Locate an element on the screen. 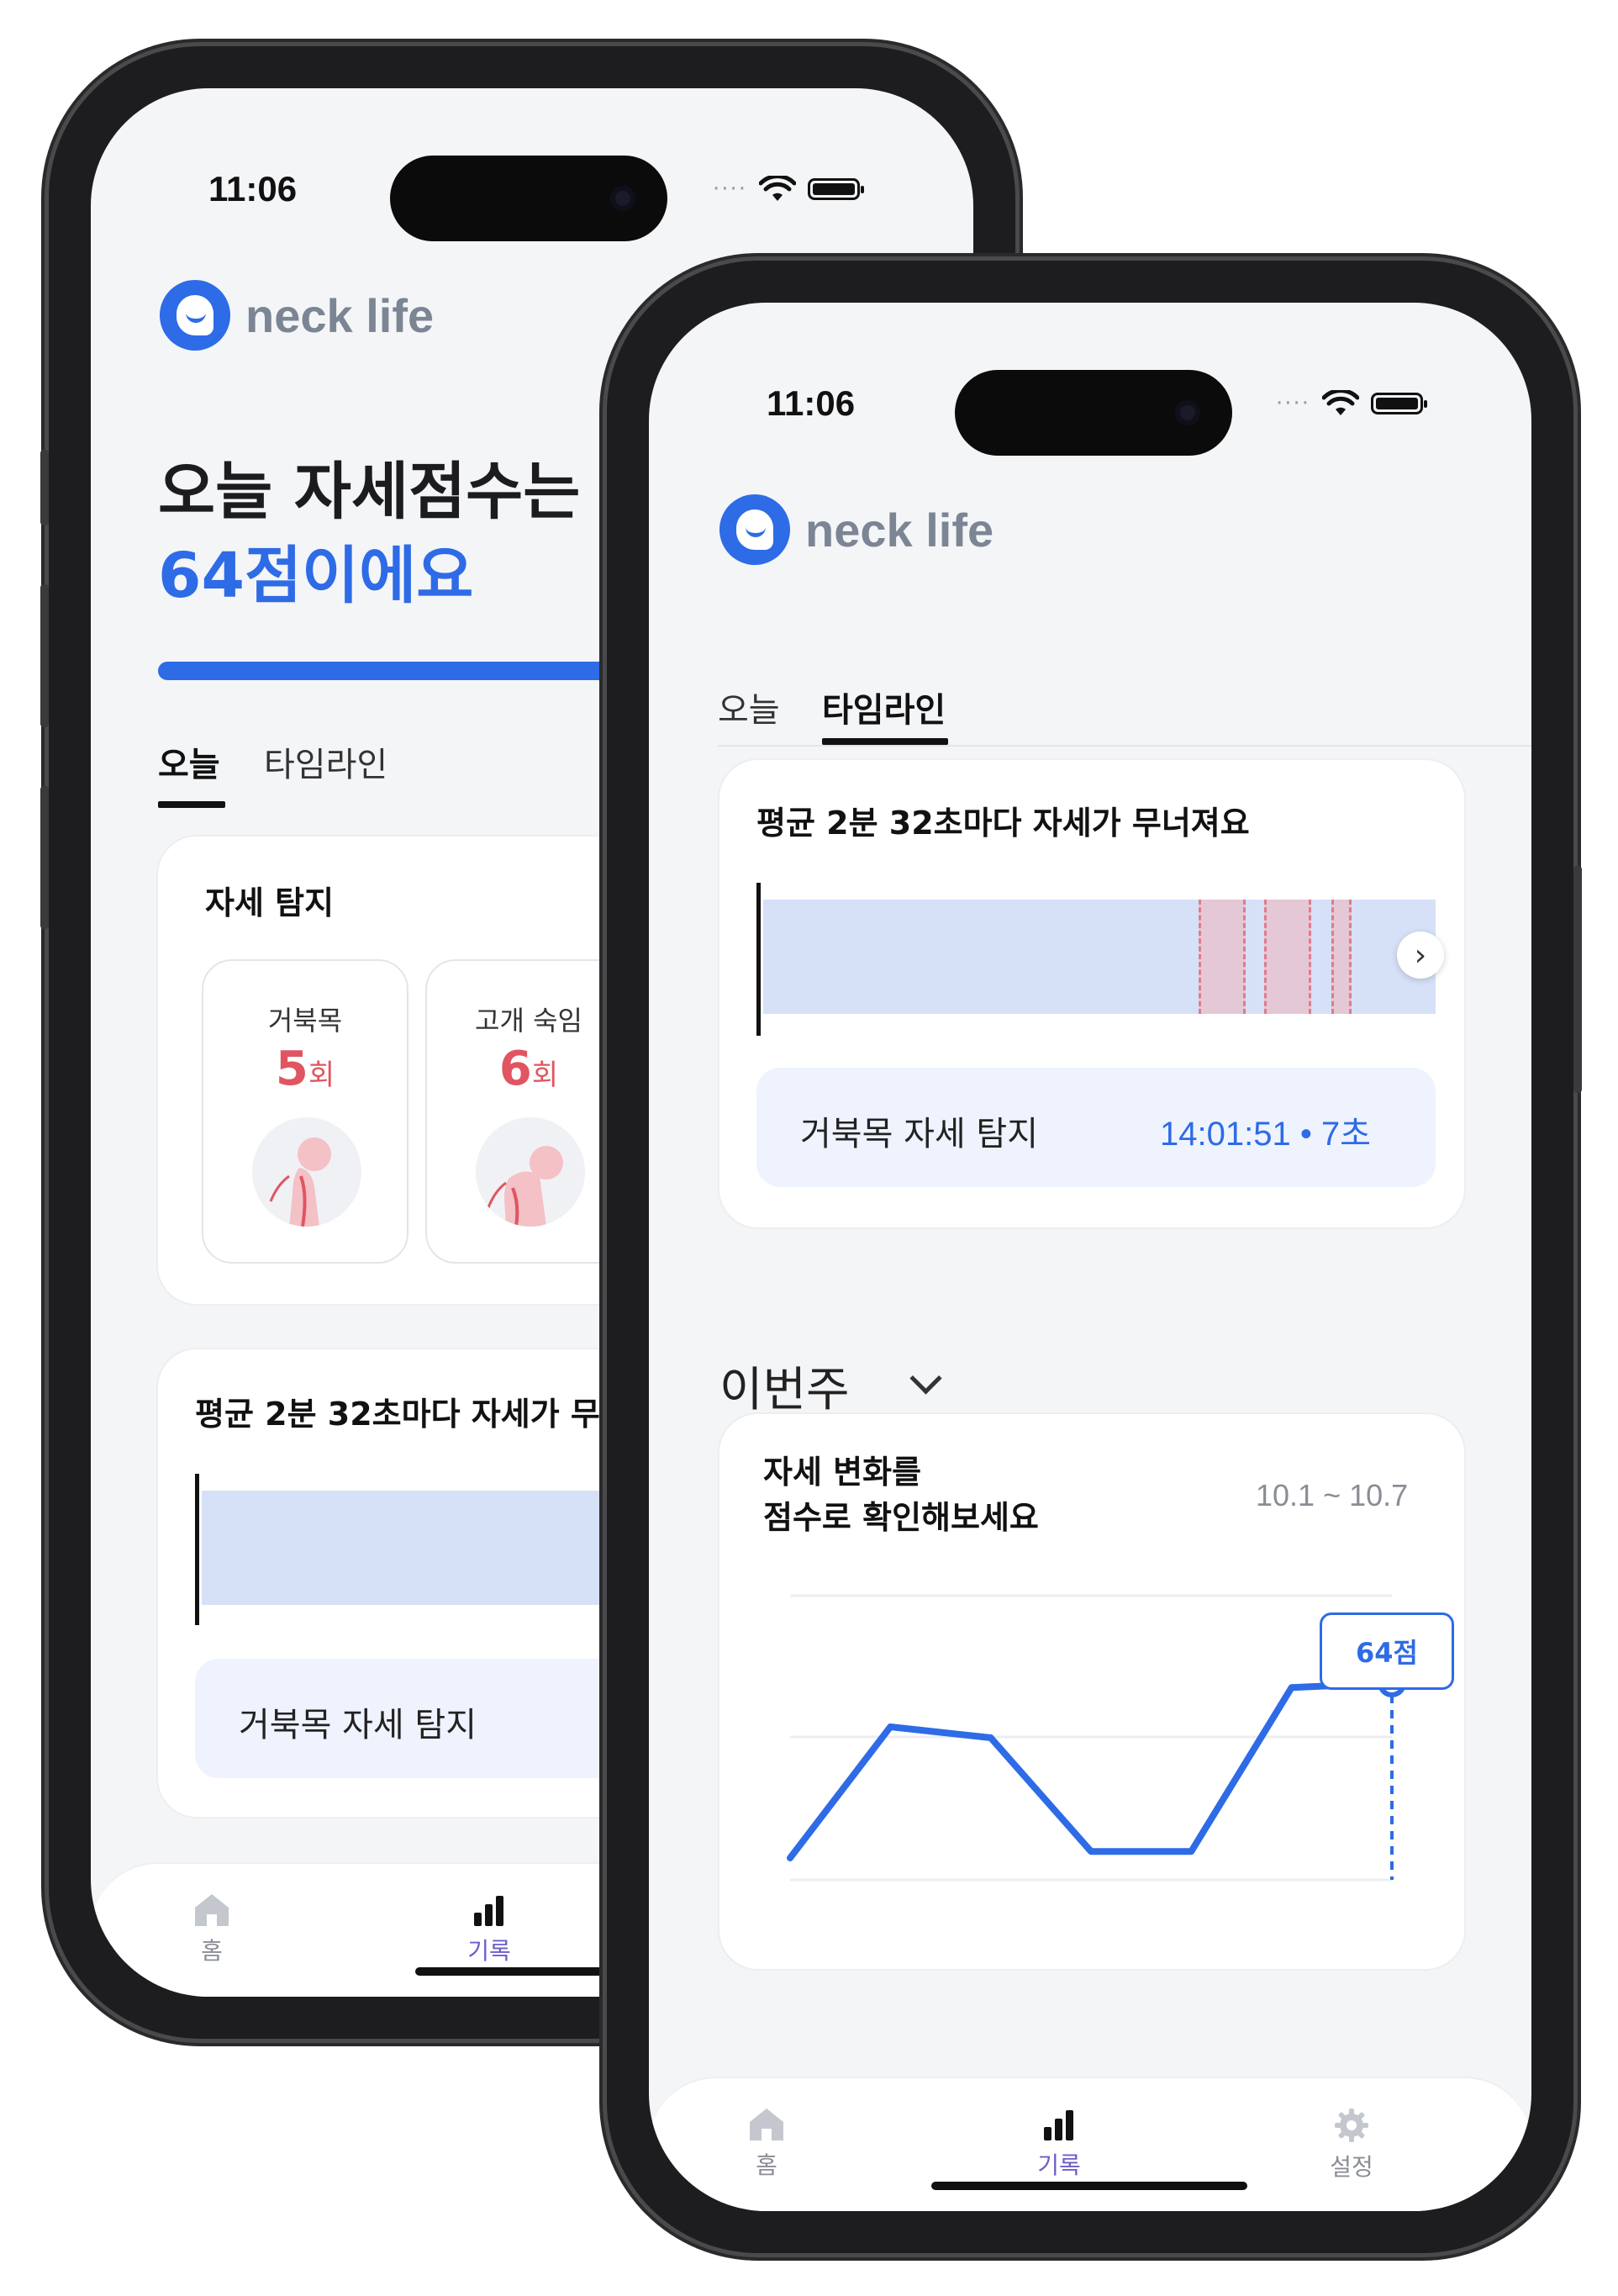 The height and width of the screenshot is (2296, 1618). tab-bar: 홈 기록 설정 is located at coordinates (1090, 2144).